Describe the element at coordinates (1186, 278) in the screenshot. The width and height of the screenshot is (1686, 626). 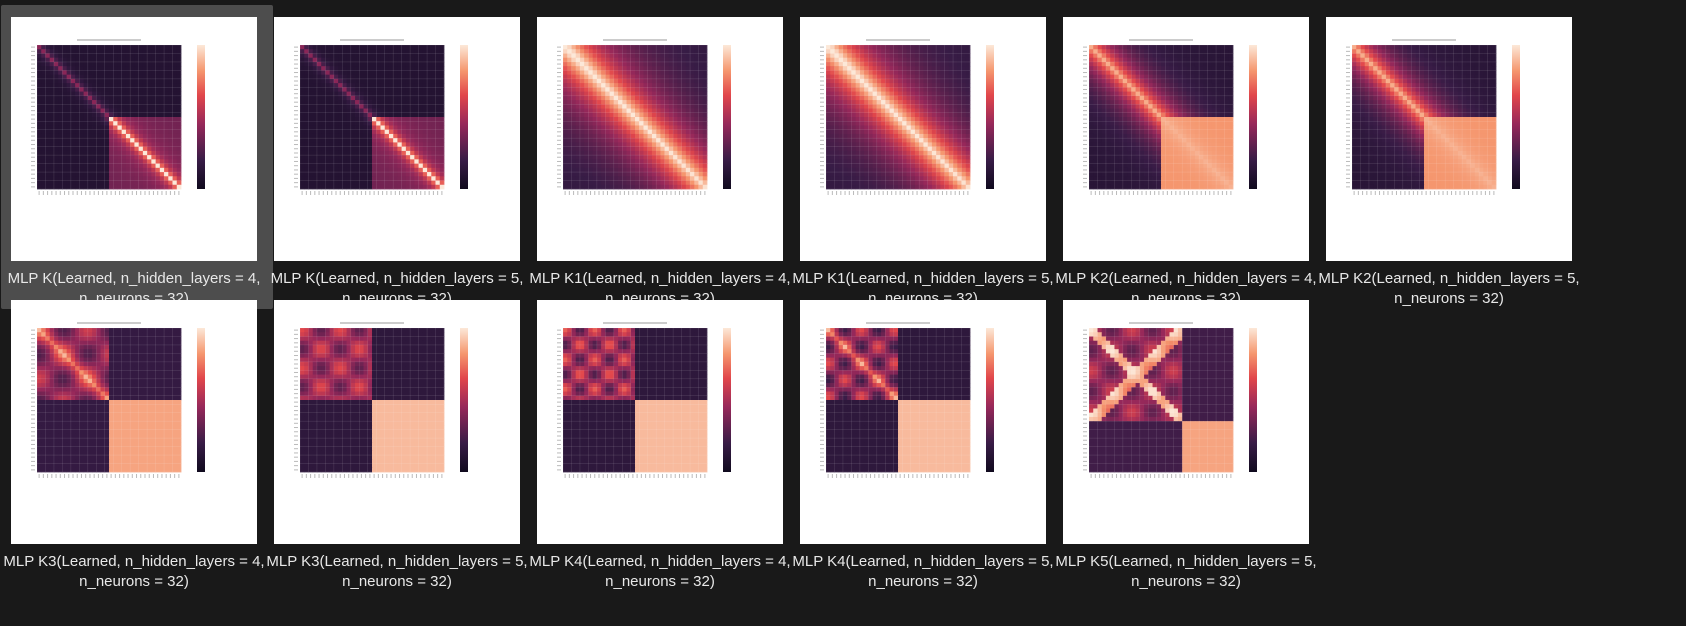
I see `file-name-line1: MLP K2(Learned, n_hidden_layers = 4,` at that location.